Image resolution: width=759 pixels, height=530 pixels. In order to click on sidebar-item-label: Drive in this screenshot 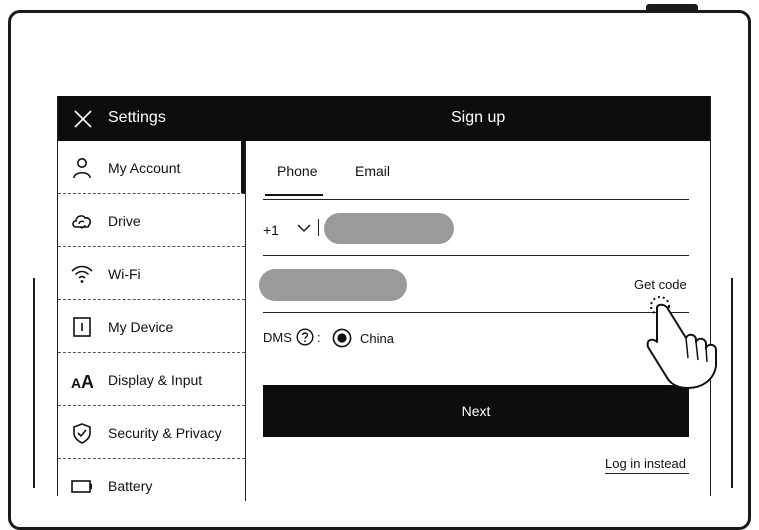, I will do `click(124, 221)`.